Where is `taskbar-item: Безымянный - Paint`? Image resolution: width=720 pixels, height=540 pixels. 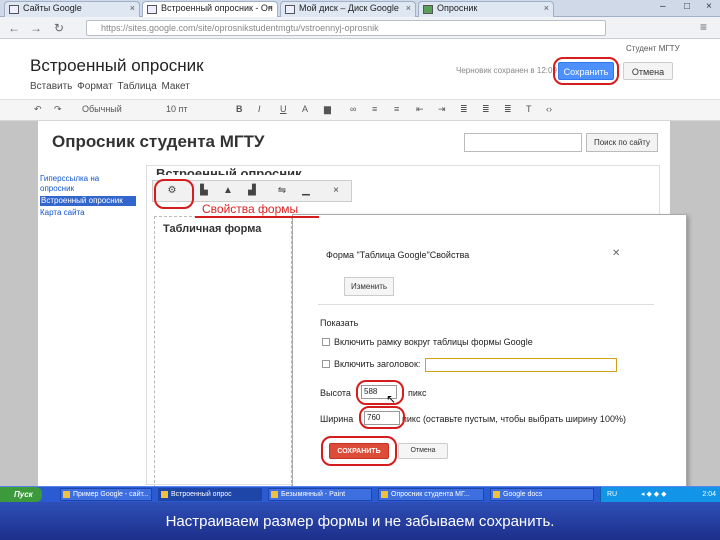
taskbar-item: Безымянный - Paint is located at coordinates (320, 494).